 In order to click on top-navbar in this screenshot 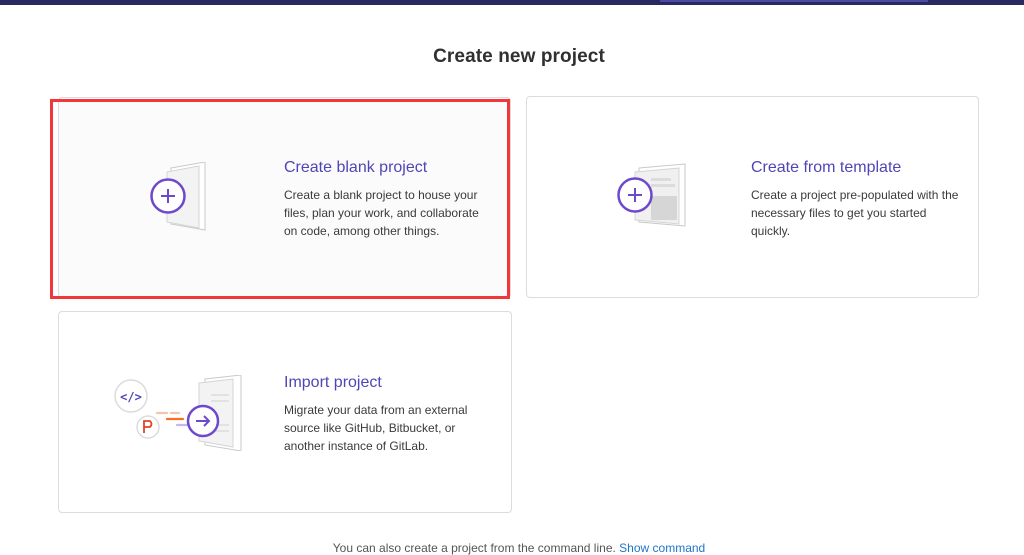, I will do `click(512, 2)`.